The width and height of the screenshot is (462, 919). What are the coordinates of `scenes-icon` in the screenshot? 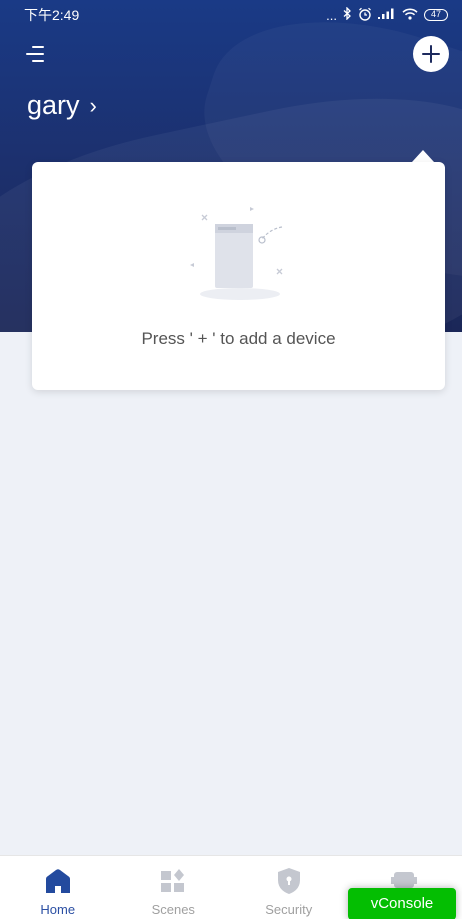 It's located at (173, 881).